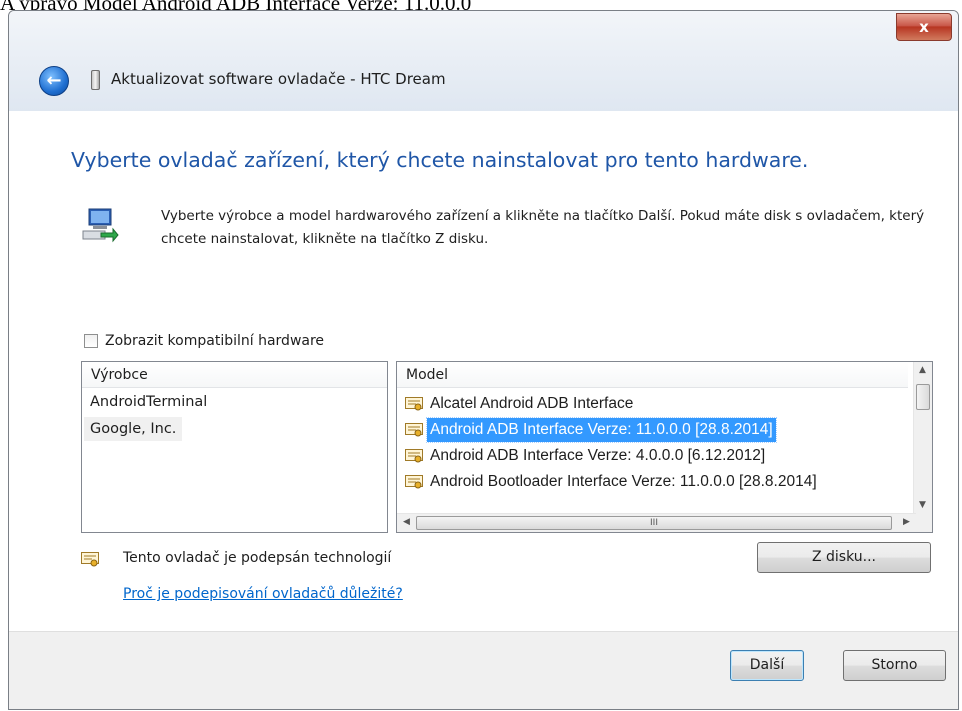 Image resolution: width=962 pixels, height=711 pixels. I want to click on scroll-up-button: ▲, so click(922, 370).